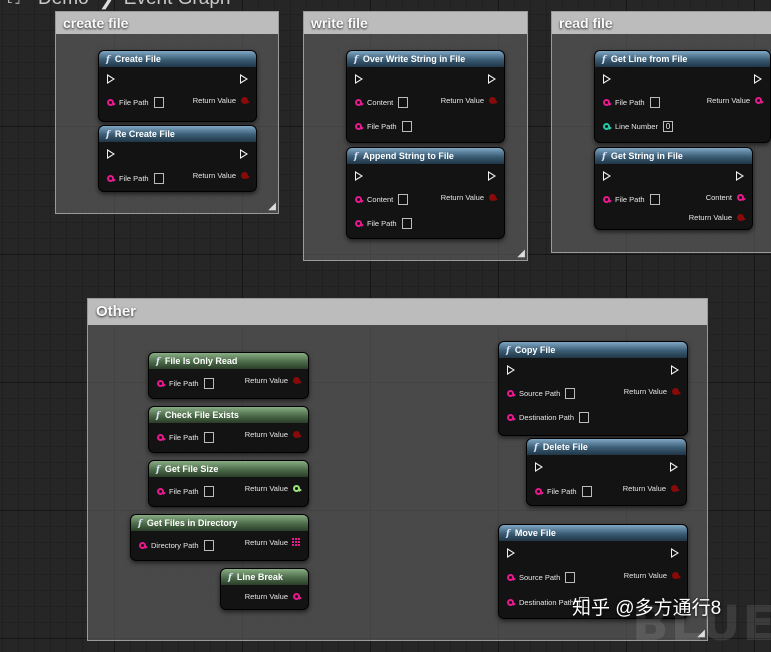  Describe the element at coordinates (177, 158) in the screenshot. I see `node-re-create-file: f Re Create File File Path Return Value` at that location.